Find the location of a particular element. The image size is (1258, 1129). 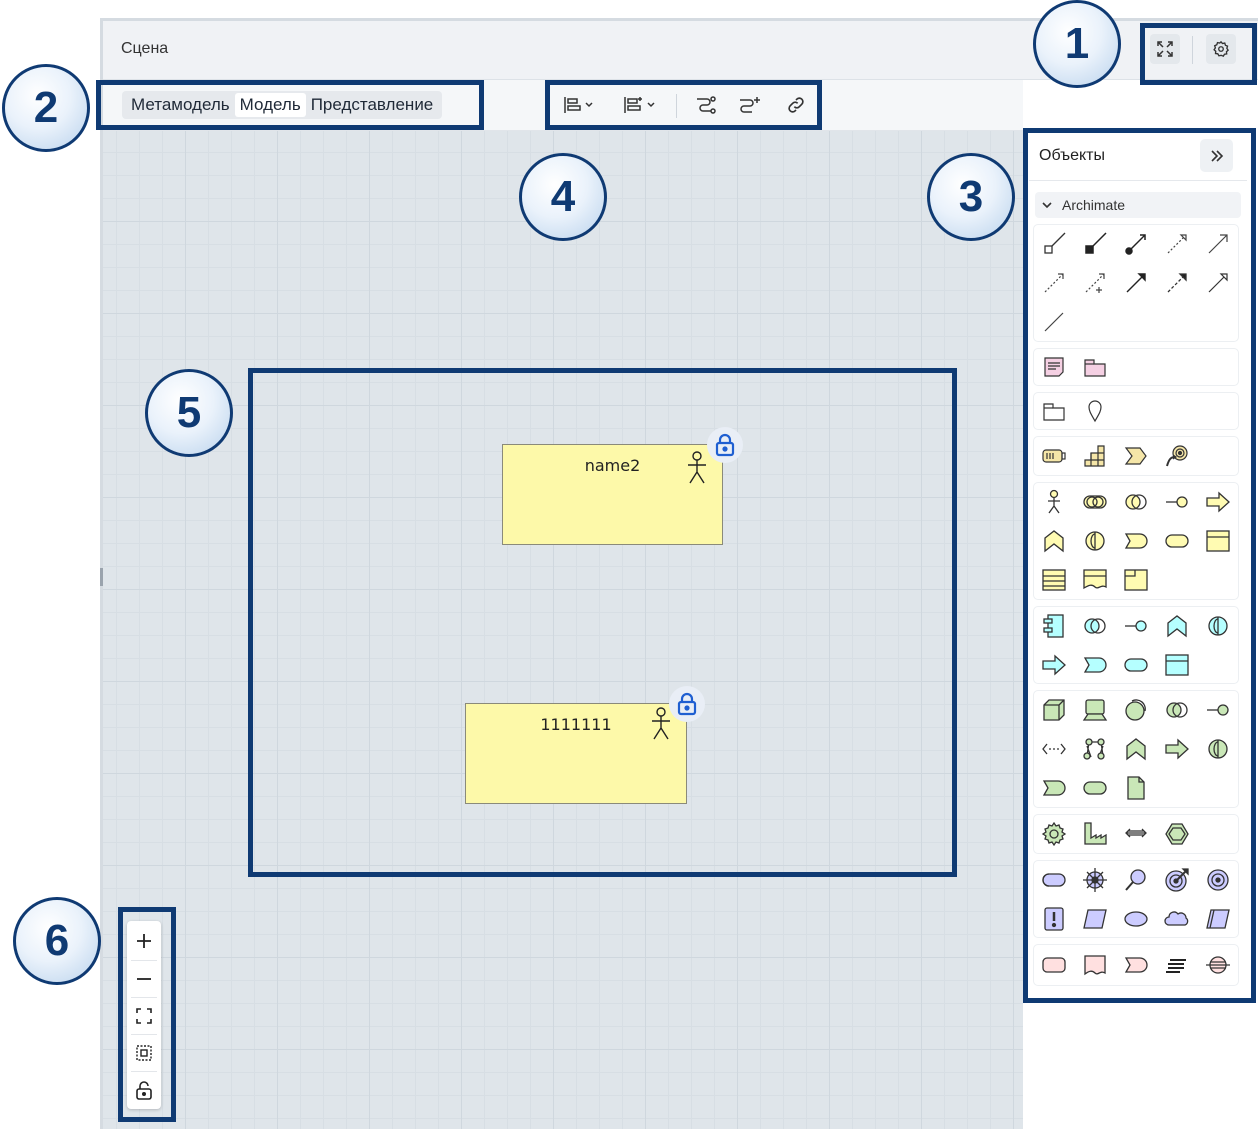

annotation-badge-4: 4 is located at coordinates (563, 197).